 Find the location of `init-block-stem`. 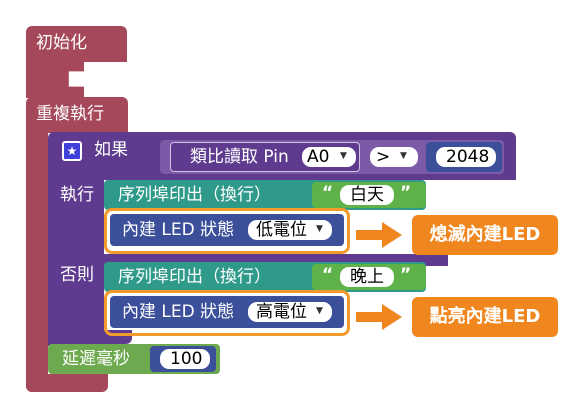

init-block-stem is located at coordinates (36, 79).